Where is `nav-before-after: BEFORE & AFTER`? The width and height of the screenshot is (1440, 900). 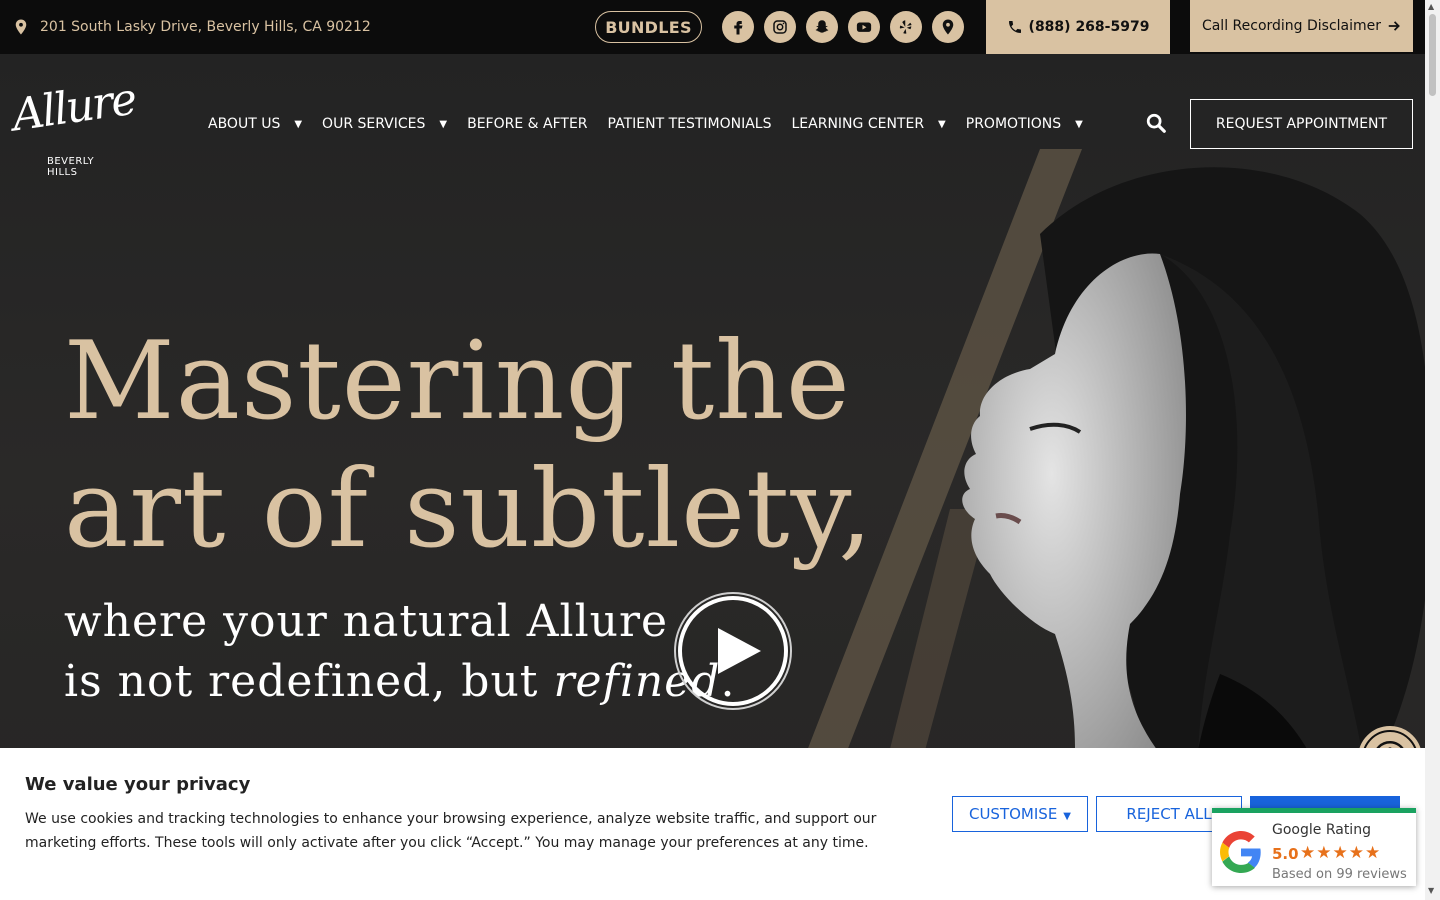
nav-before-after: BEFORE & AFTER is located at coordinates (527, 124).